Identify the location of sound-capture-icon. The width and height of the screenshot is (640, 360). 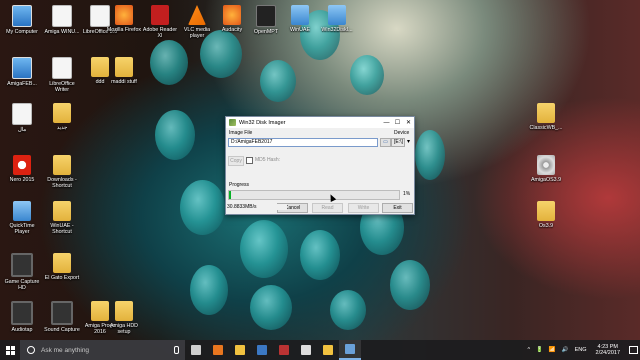
(62, 313).